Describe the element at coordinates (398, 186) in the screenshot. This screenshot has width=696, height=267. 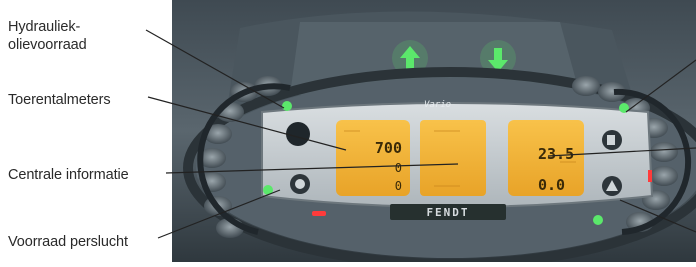
I see `left-display-bottom-value: 0` at that location.